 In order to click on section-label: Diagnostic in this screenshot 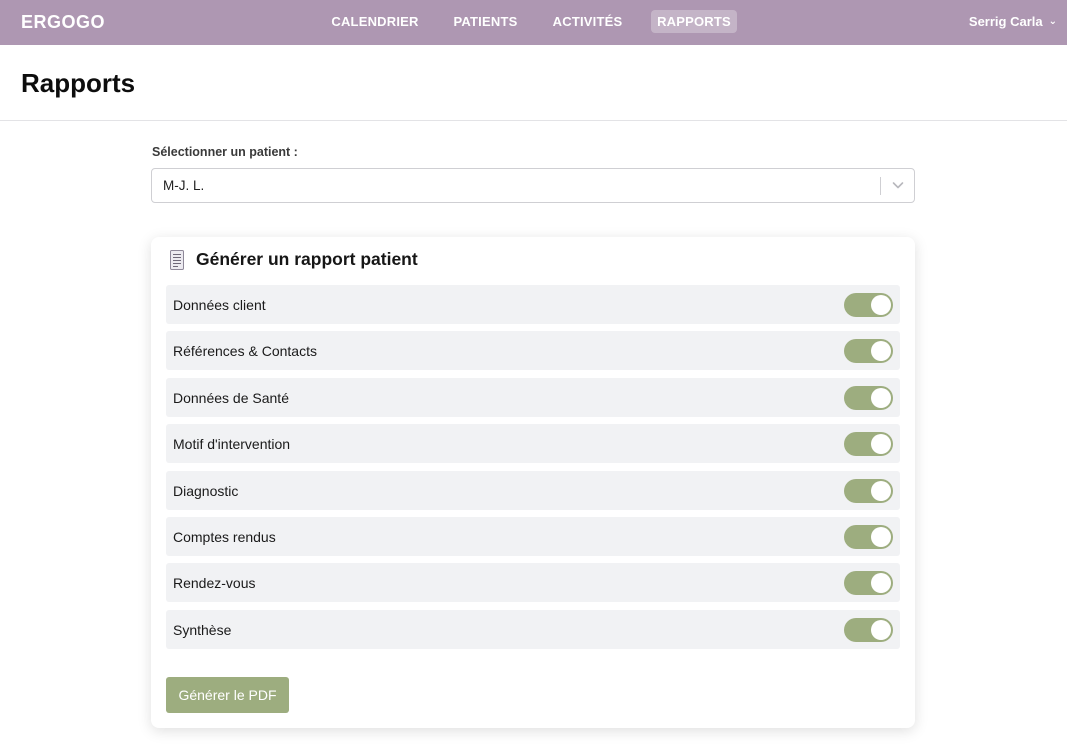, I will do `click(206, 491)`.